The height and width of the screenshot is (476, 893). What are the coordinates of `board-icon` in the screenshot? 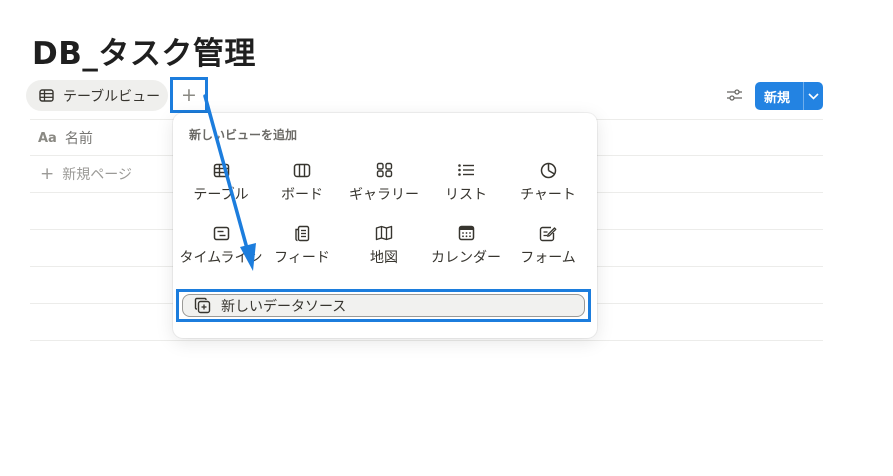 It's located at (302, 170).